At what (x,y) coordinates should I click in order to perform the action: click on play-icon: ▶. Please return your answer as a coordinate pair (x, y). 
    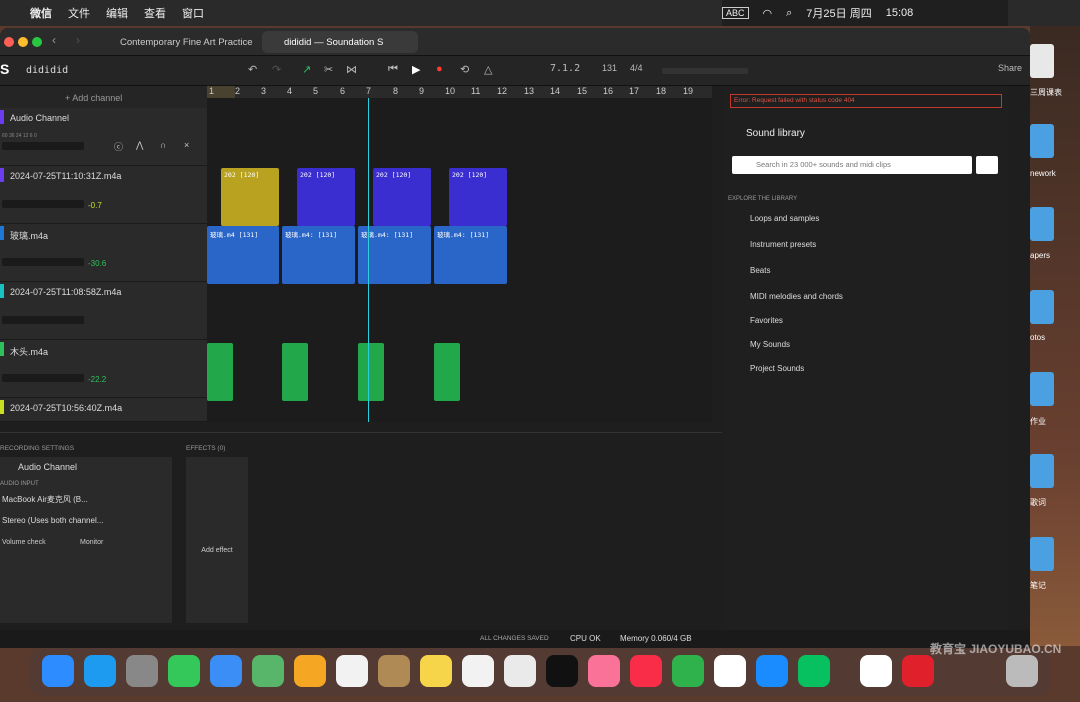
    Looking at the image, I should click on (416, 69).